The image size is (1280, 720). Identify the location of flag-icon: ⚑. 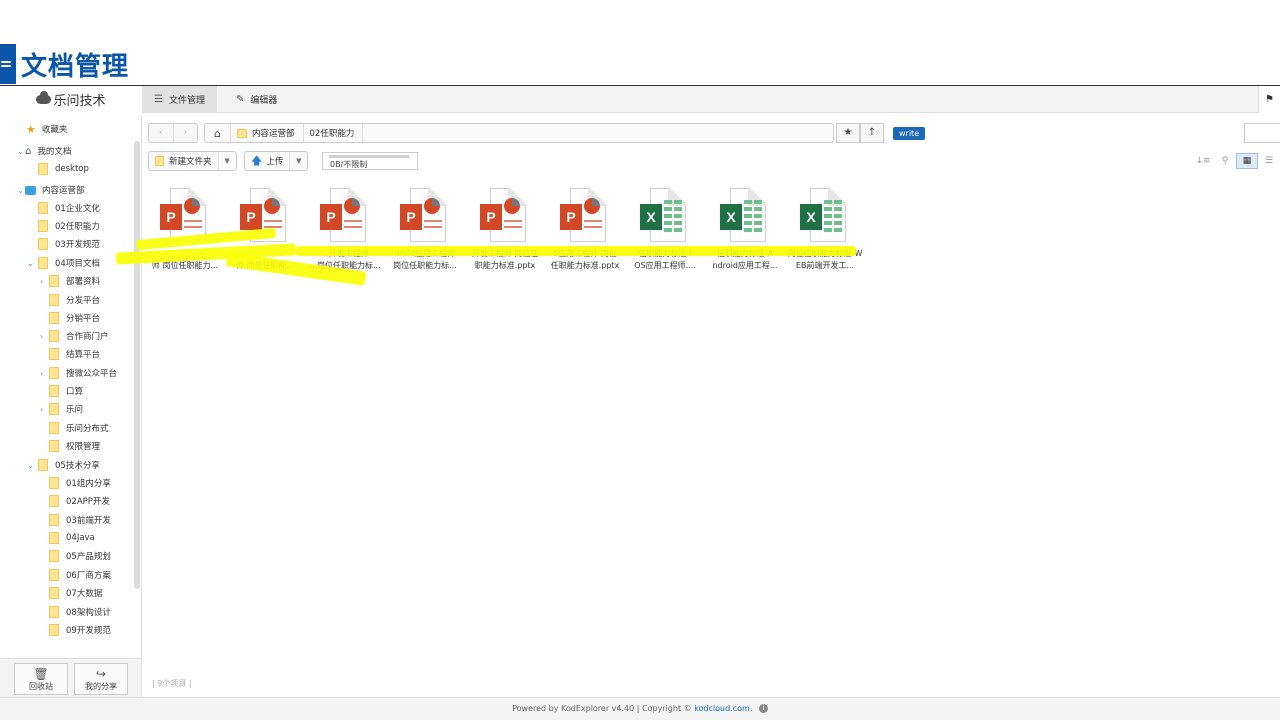
(1269, 99).